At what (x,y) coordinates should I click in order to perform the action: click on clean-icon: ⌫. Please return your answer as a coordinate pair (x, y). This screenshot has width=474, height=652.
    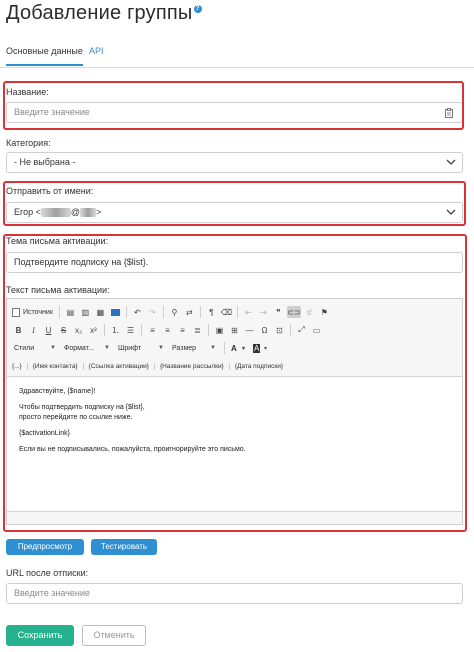
    Looking at the image, I should click on (226, 312).